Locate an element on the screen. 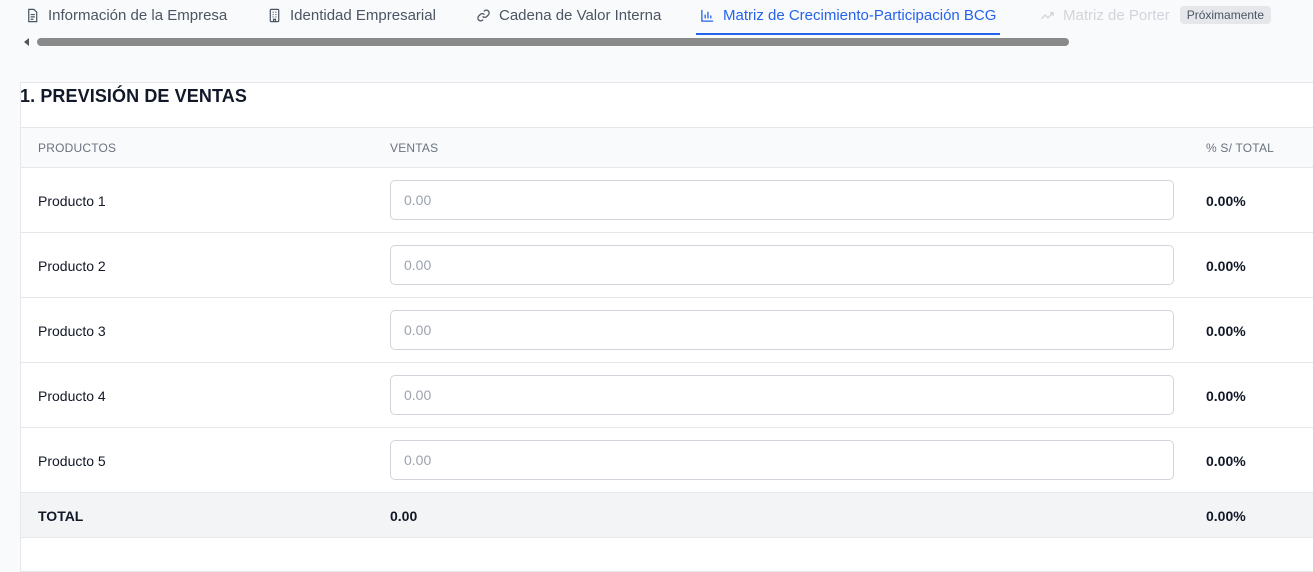 This screenshot has height=572, width=1313. table-row: Producto 4 0.00% is located at coordinates (667, 395).